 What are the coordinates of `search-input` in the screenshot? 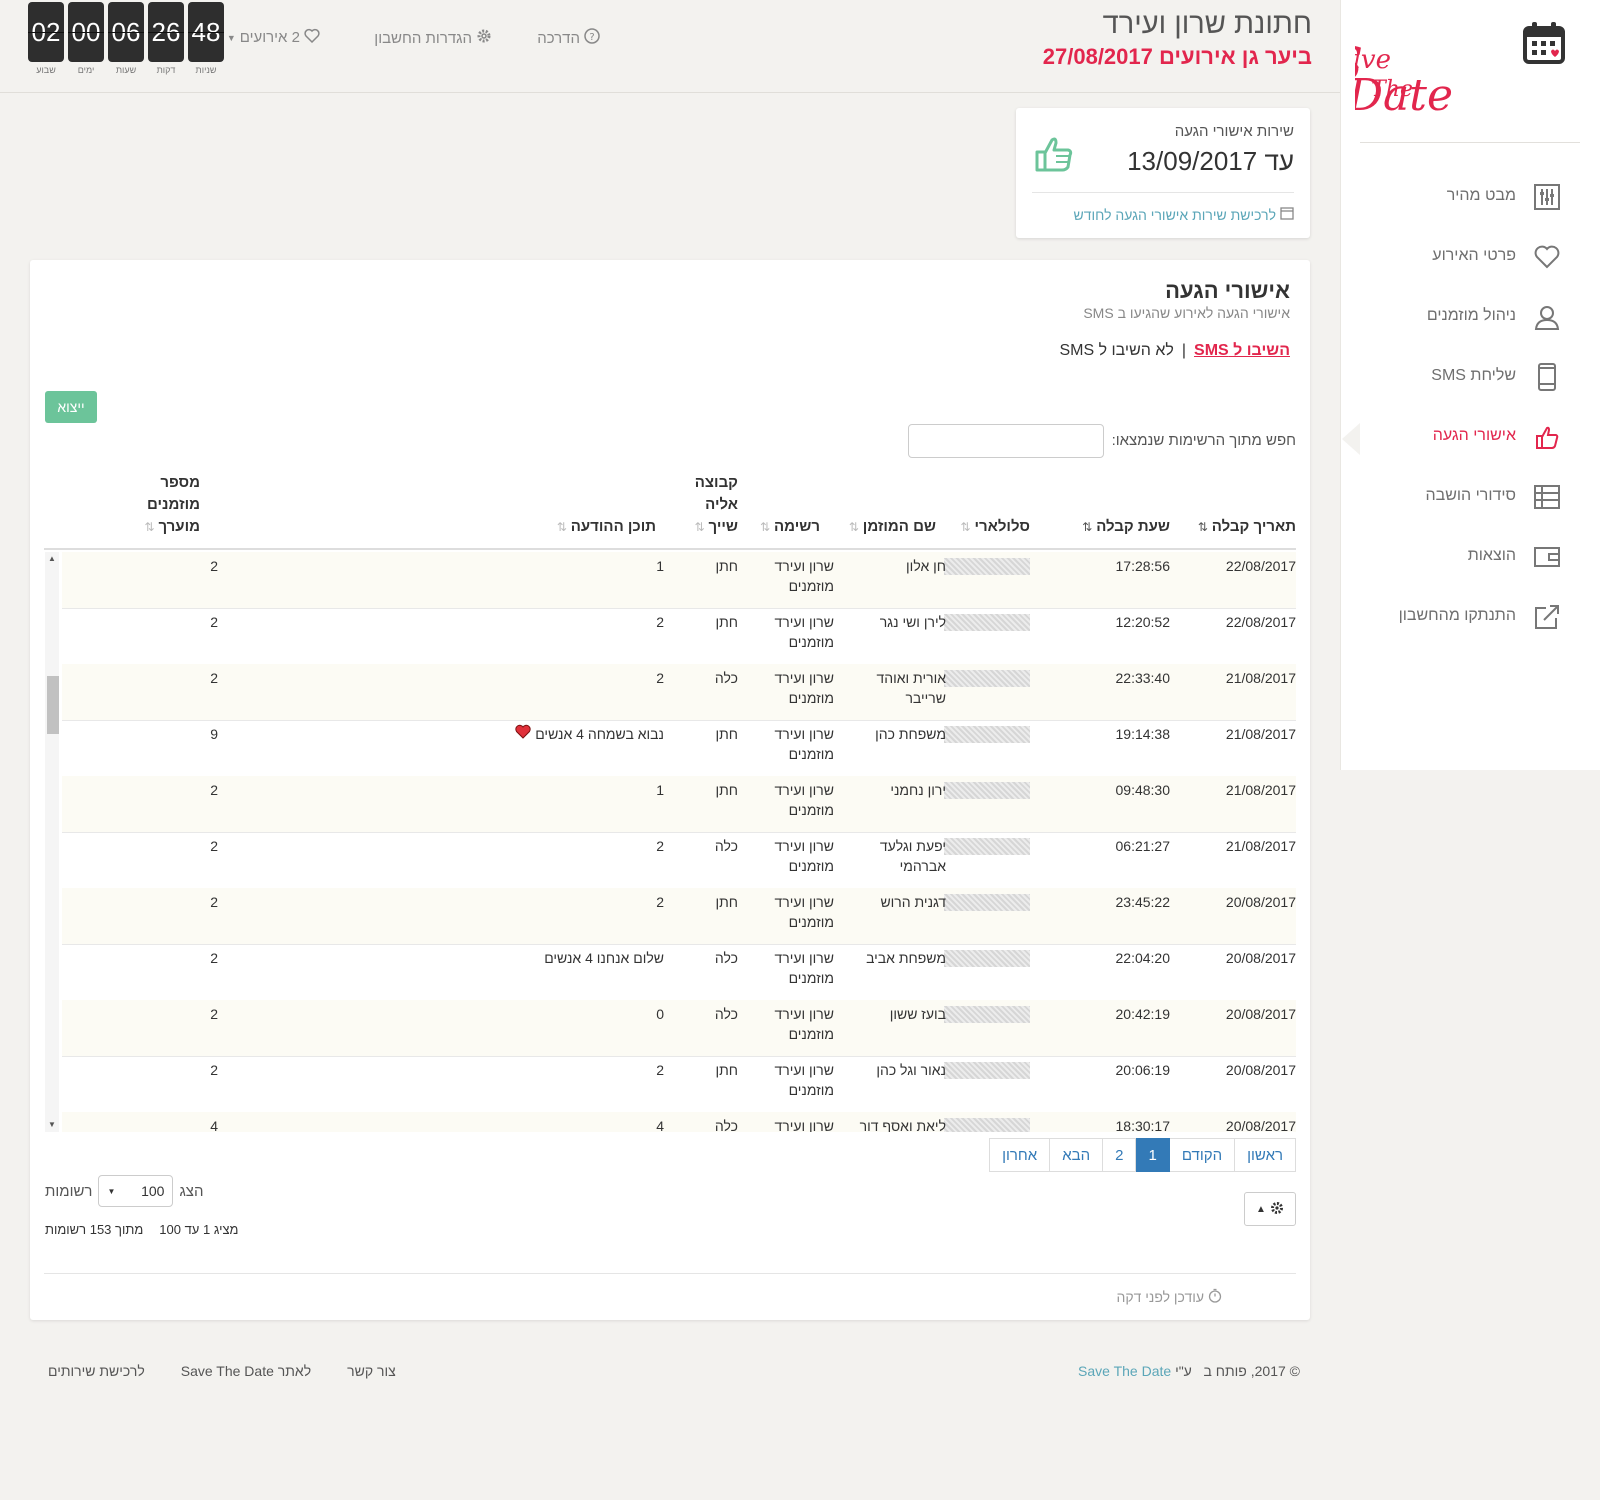 It's located at (1006, 441).